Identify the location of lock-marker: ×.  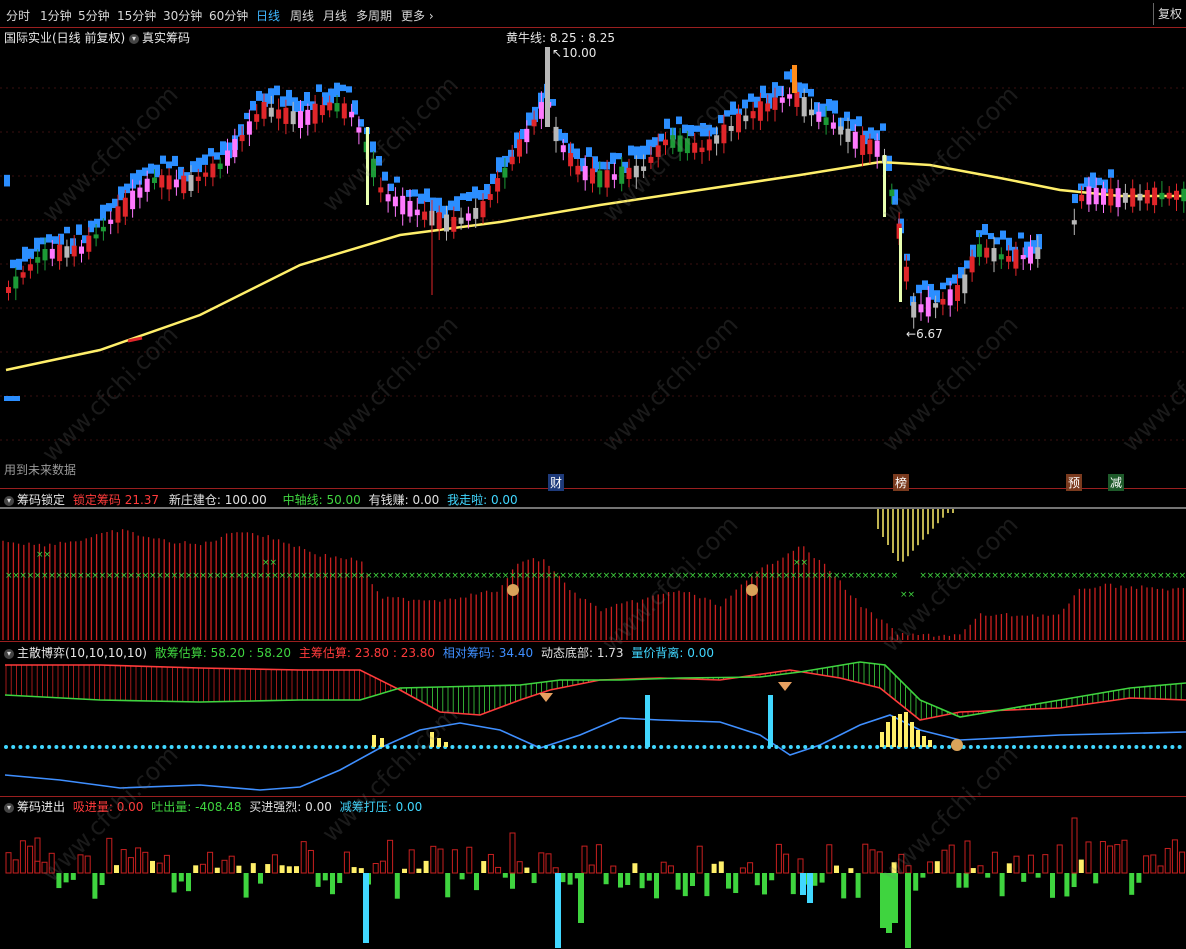
(895, 576).